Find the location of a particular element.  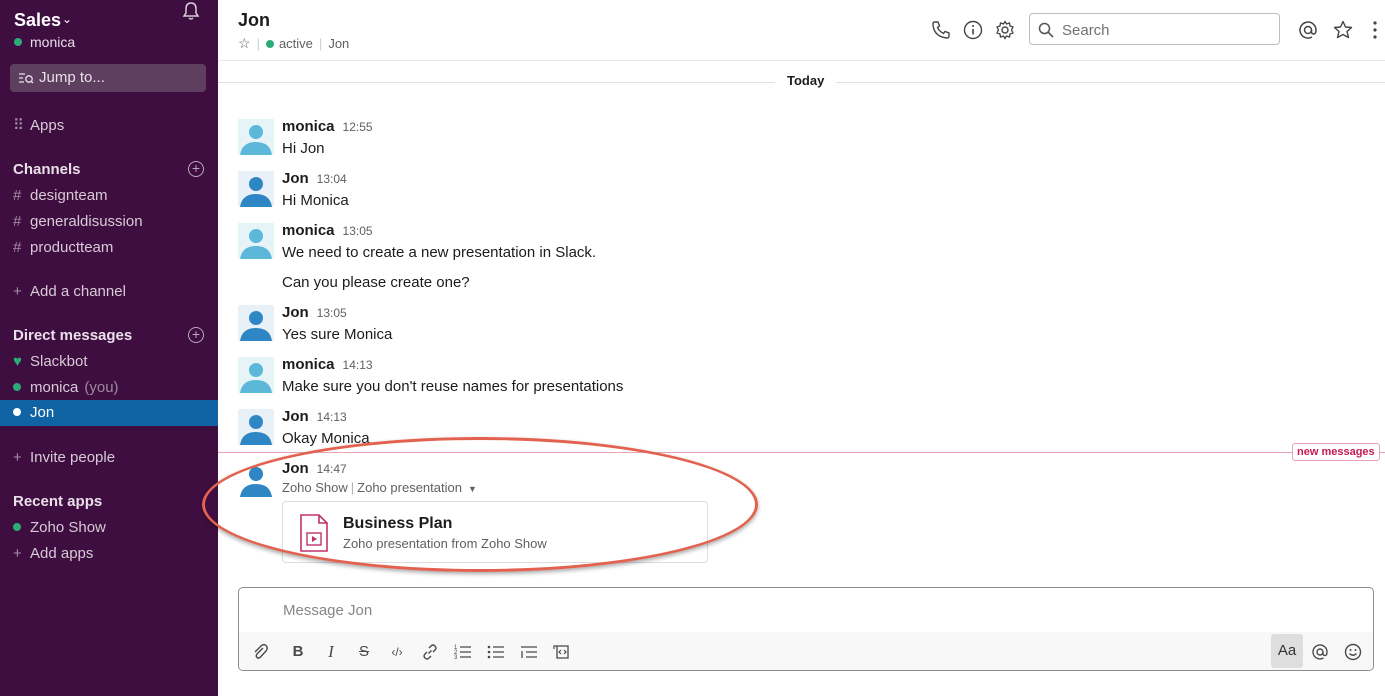

invite-people-link: + Invite people is located at coordinates (64, 458).